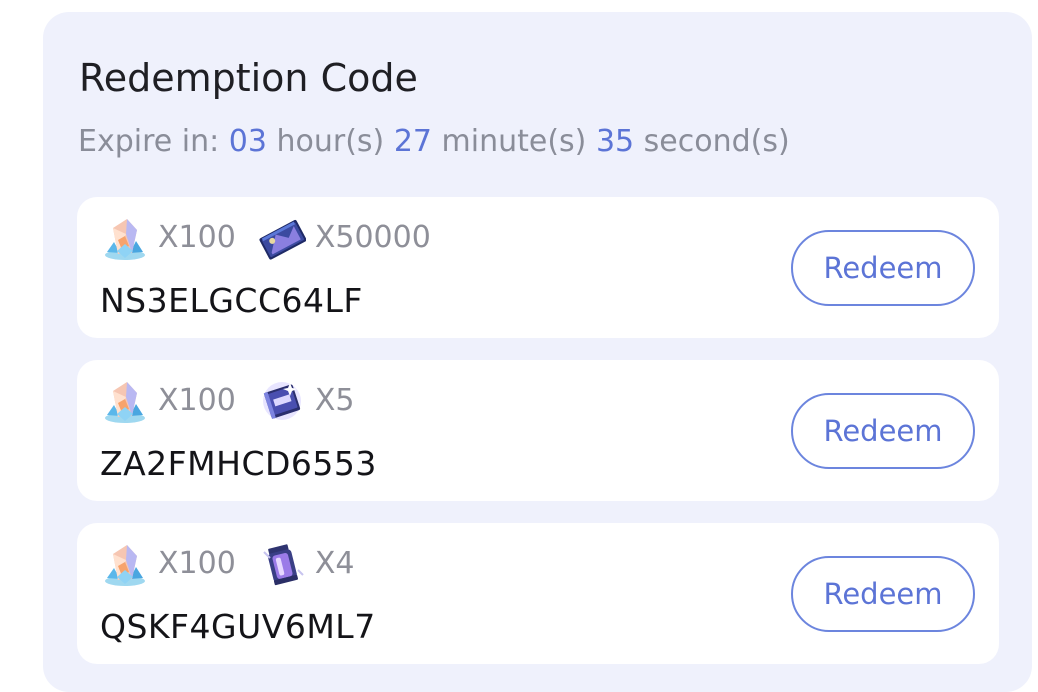 Image resolution: width=1038 pixels, height=692 pixels. What do you see at coordinates (372, 237) in the screenshot?
I see `reward-quantity: X50000` at bounding box center [372, 237].